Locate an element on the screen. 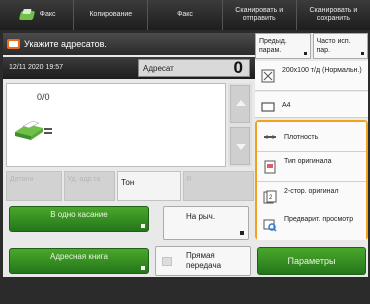  original-type-icon is located at coordinates (270, 167).